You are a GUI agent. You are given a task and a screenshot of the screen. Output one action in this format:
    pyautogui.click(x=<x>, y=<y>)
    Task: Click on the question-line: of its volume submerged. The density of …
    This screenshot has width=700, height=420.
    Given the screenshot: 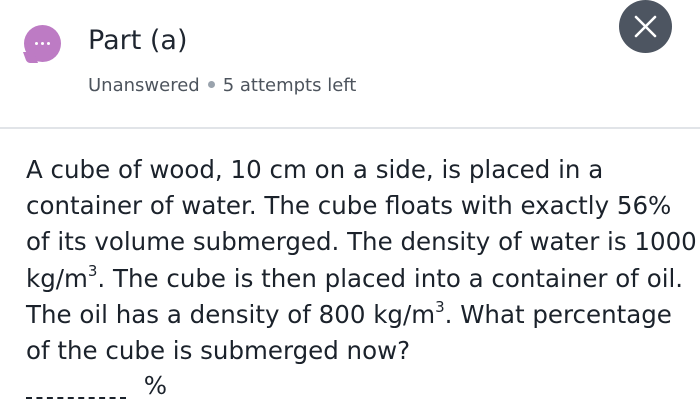 What is the action you would take?
    pyautogui.click(x=361, y=242)
    